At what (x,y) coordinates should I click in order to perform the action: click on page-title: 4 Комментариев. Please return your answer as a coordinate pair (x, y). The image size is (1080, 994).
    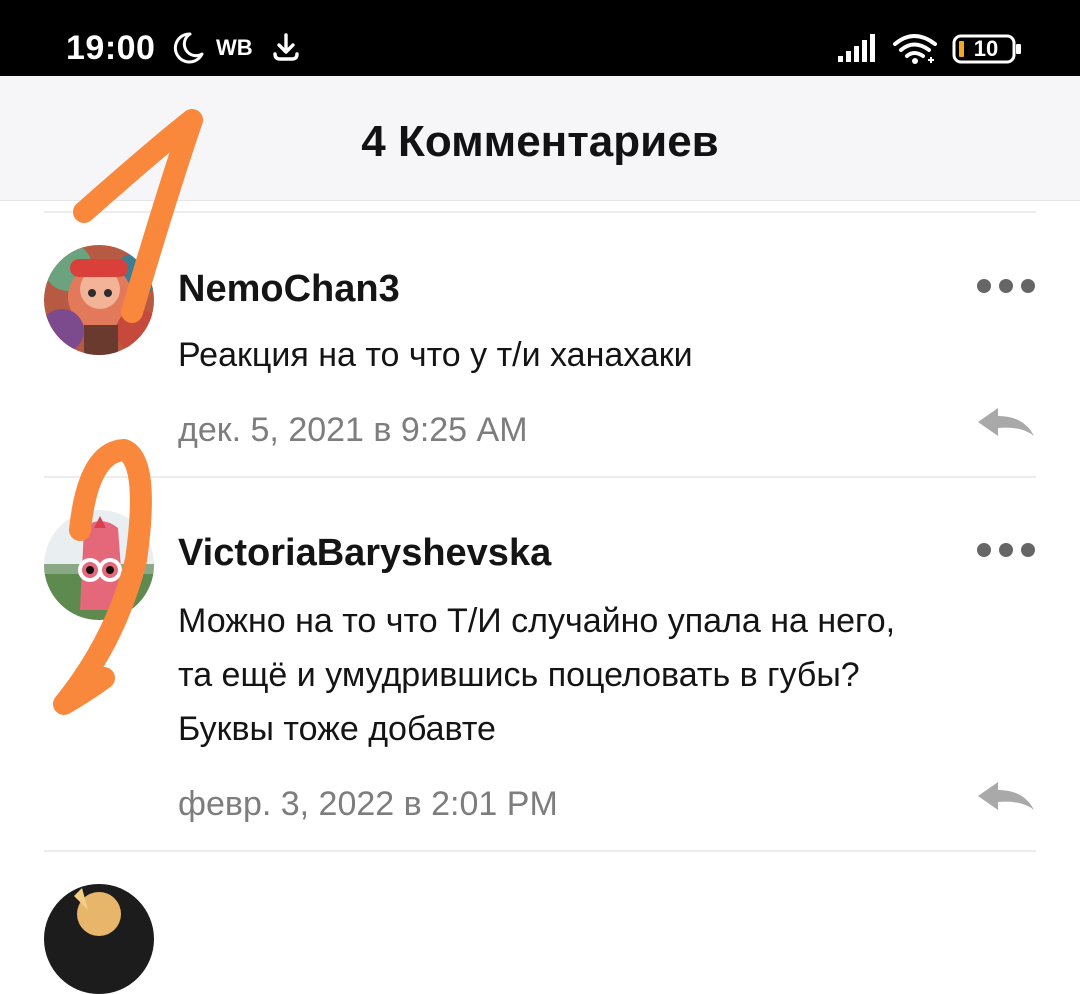
    Looking at the image, I should click on (540, 141).